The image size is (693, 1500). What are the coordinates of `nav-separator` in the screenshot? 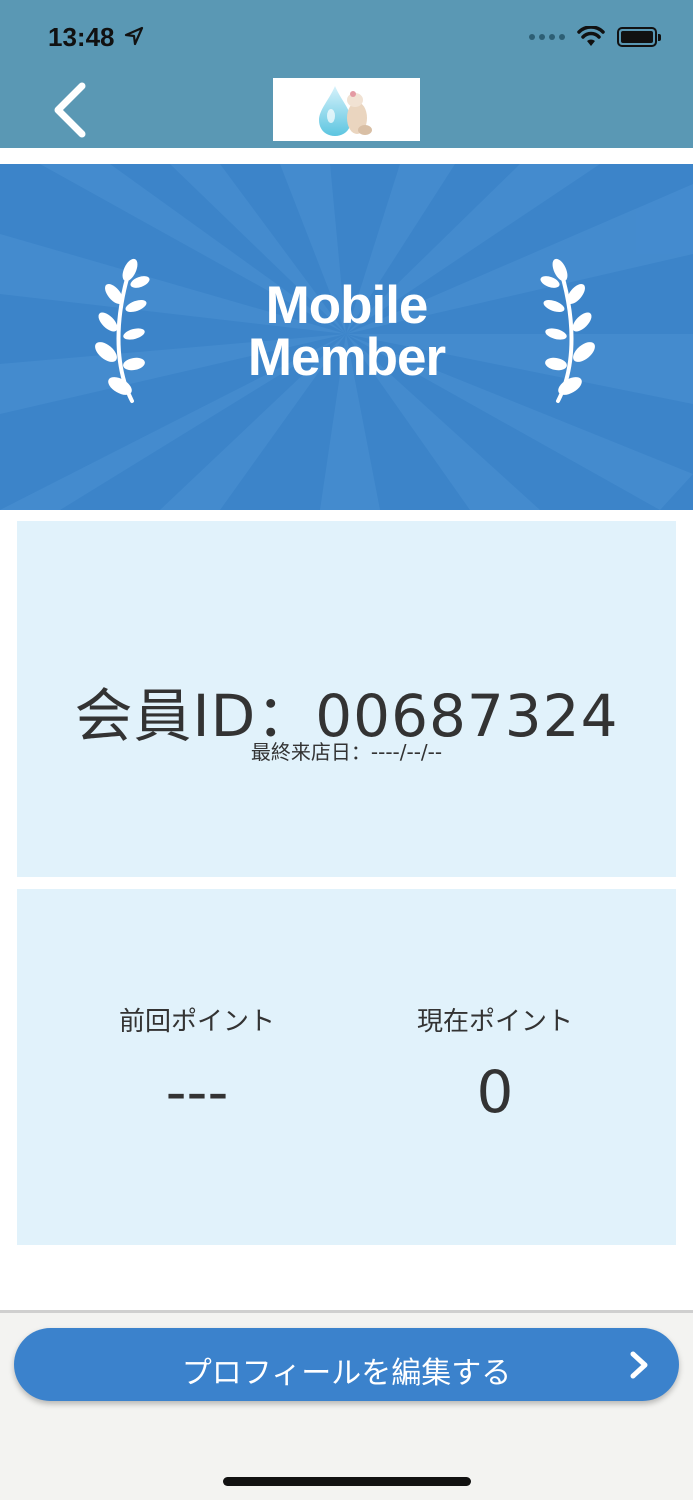 It's located at (346, 156).